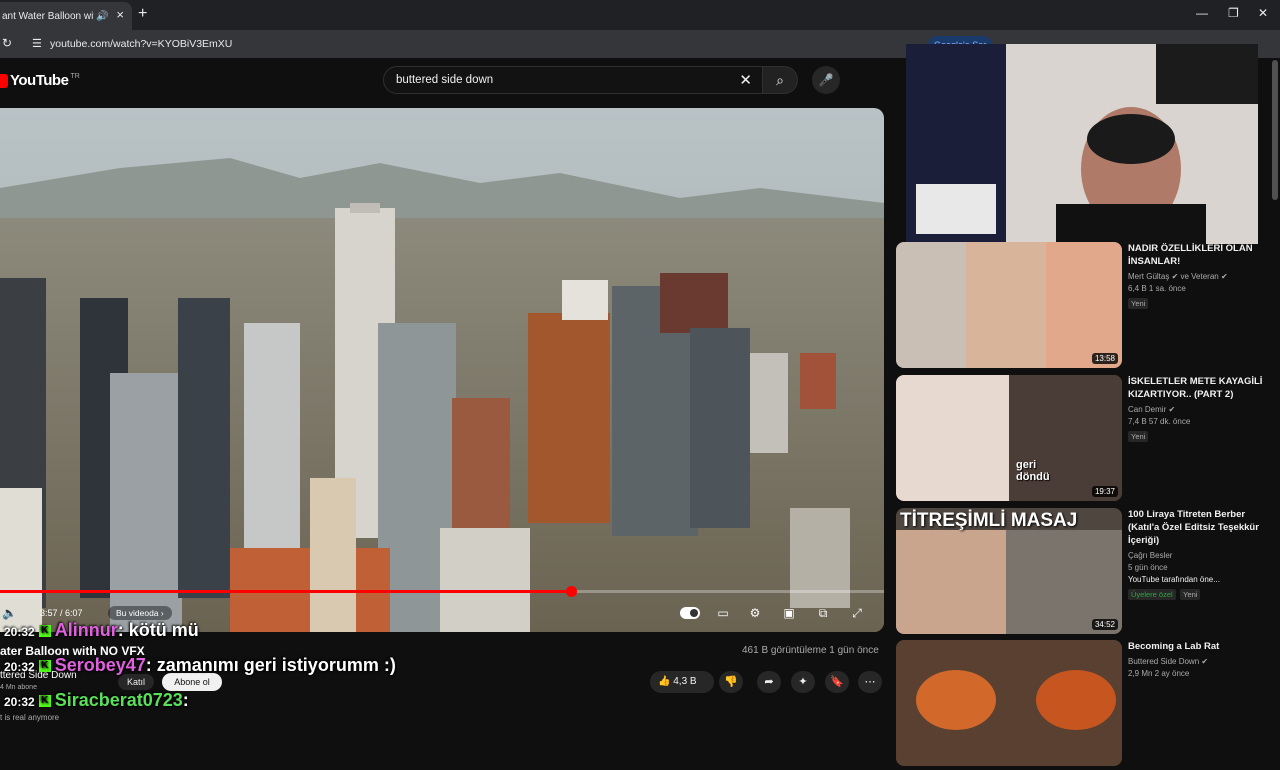 This screenshot has width=1280, height=770. I want to click on progress-bar, so click(442, 591).